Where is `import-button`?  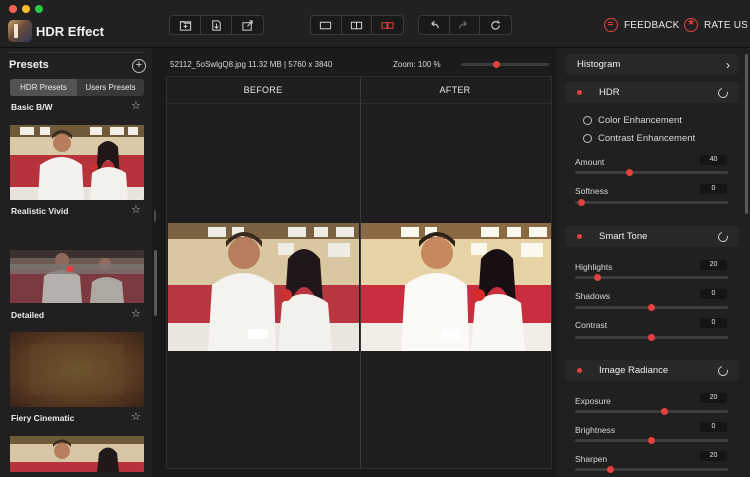 import-button is located at coordinates (216, 25).